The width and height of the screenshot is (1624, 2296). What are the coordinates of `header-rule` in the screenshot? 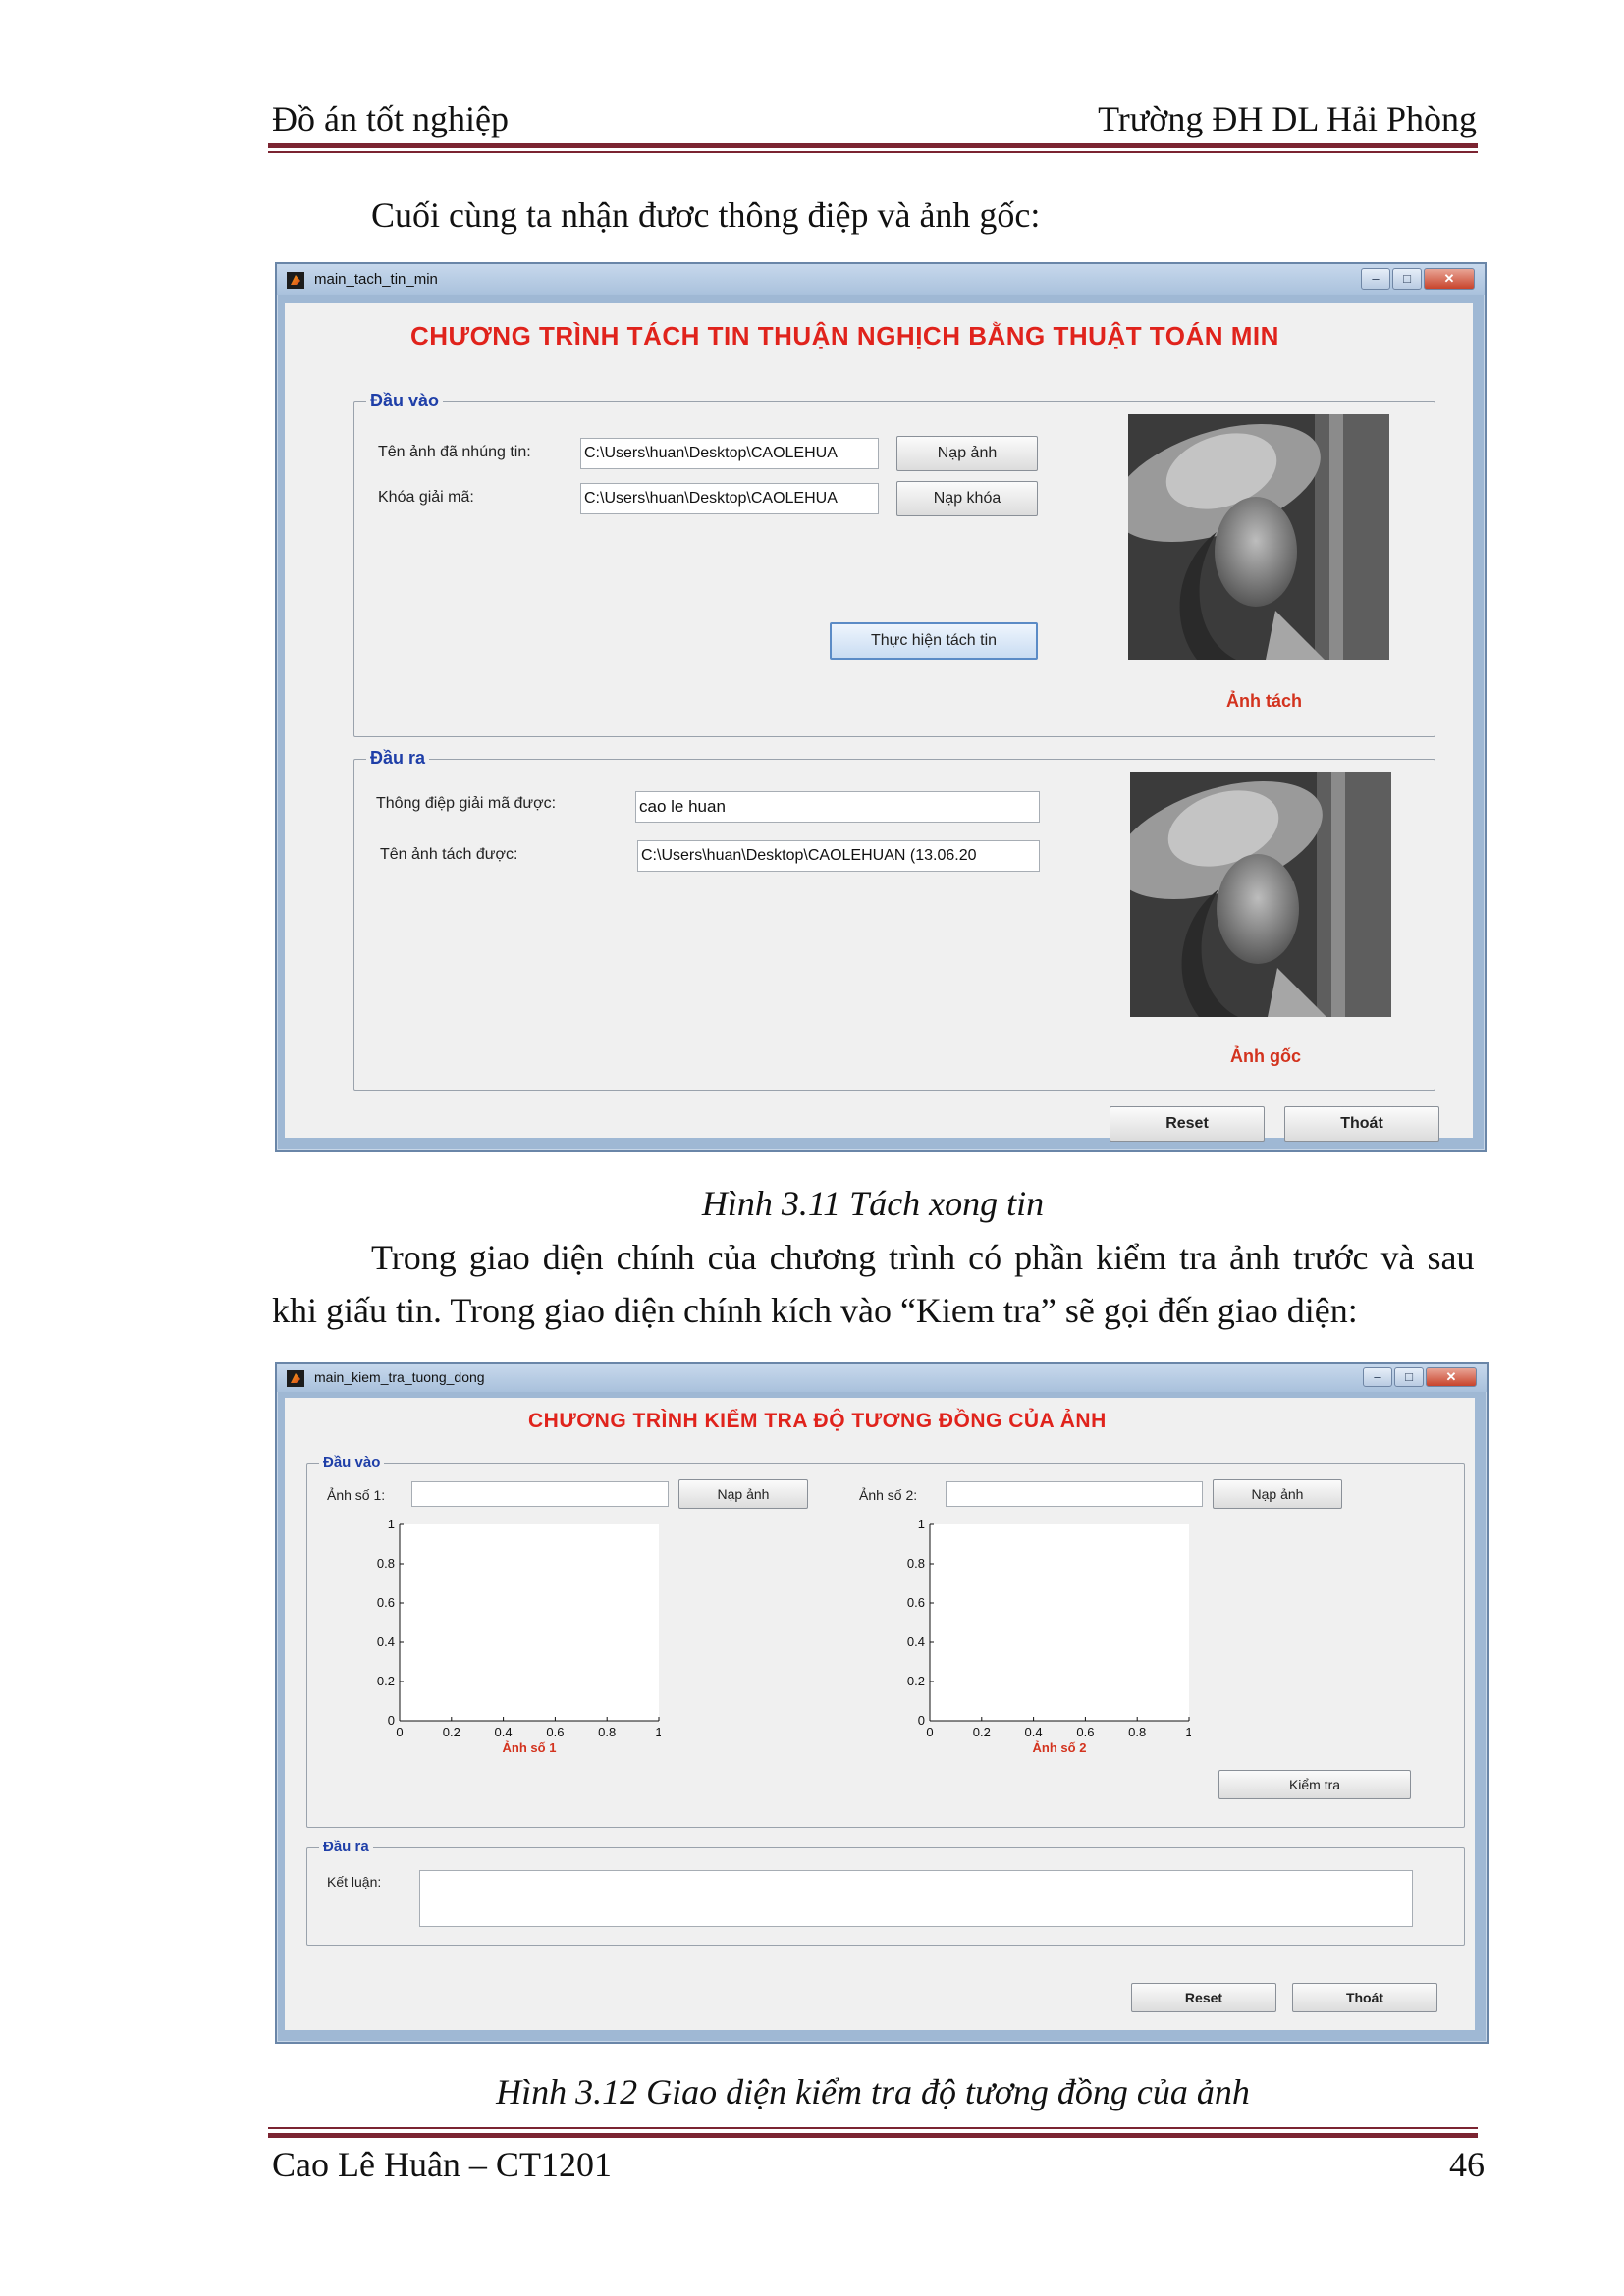 It's located at (873, 146).